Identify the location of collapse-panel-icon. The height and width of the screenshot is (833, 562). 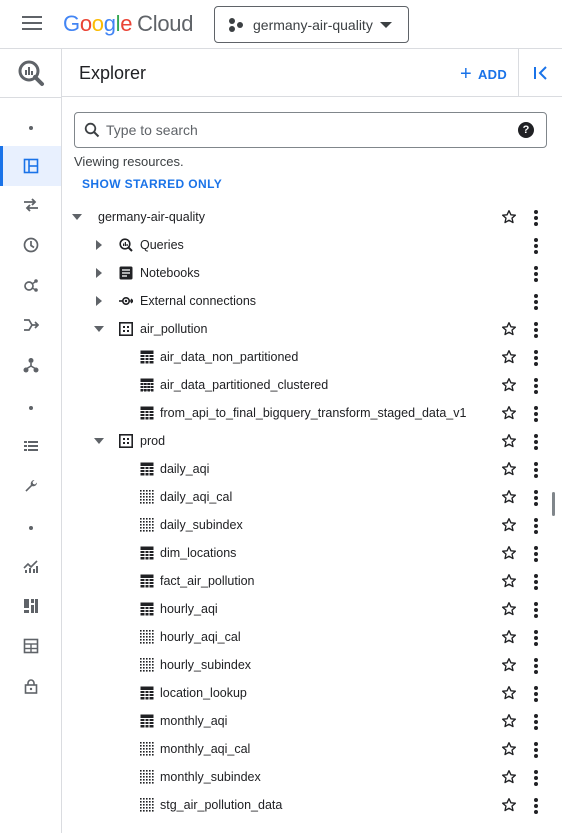
(541, 73).